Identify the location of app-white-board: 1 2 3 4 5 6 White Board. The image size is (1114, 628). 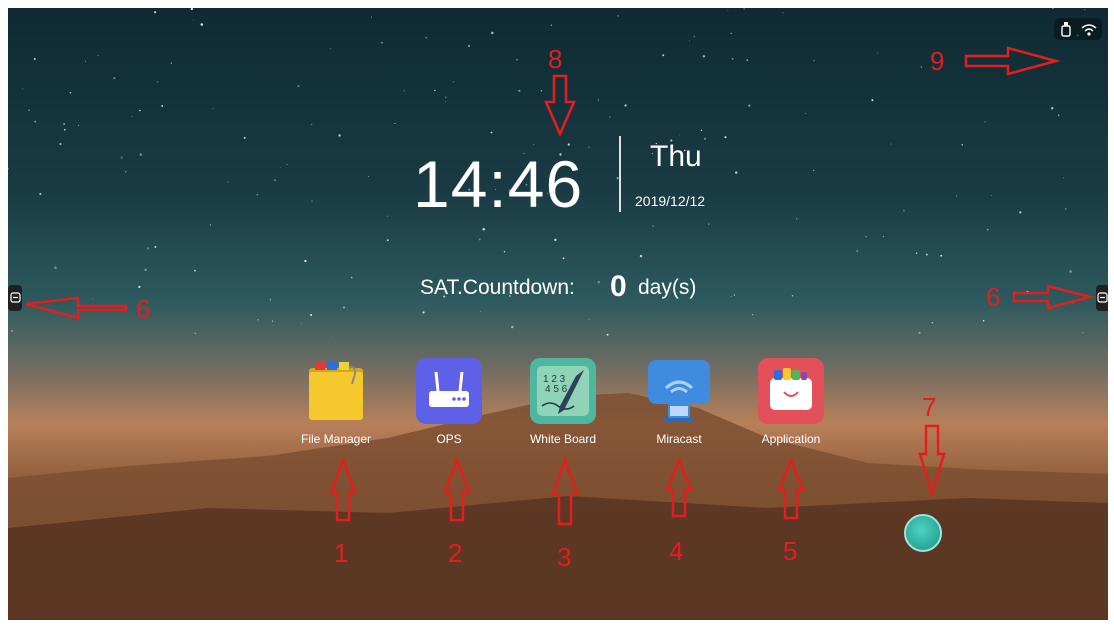
(563, 402).